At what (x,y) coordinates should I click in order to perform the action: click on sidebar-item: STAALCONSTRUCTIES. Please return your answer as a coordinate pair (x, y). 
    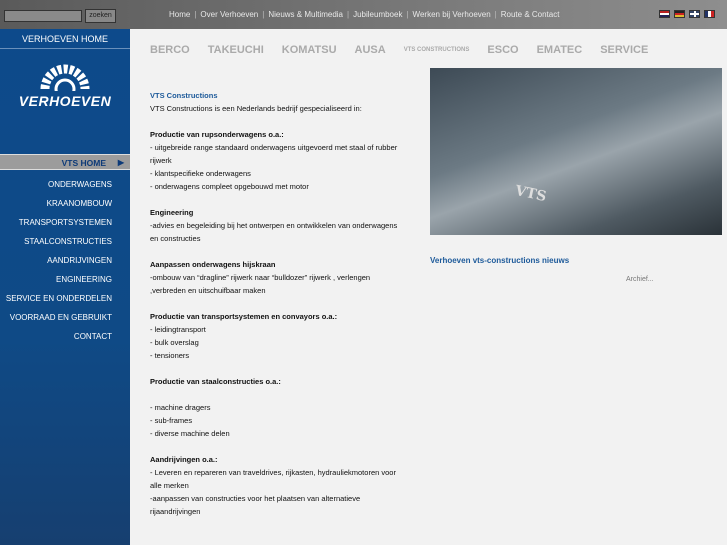
    Looking at the image, I should click on (56, 241).